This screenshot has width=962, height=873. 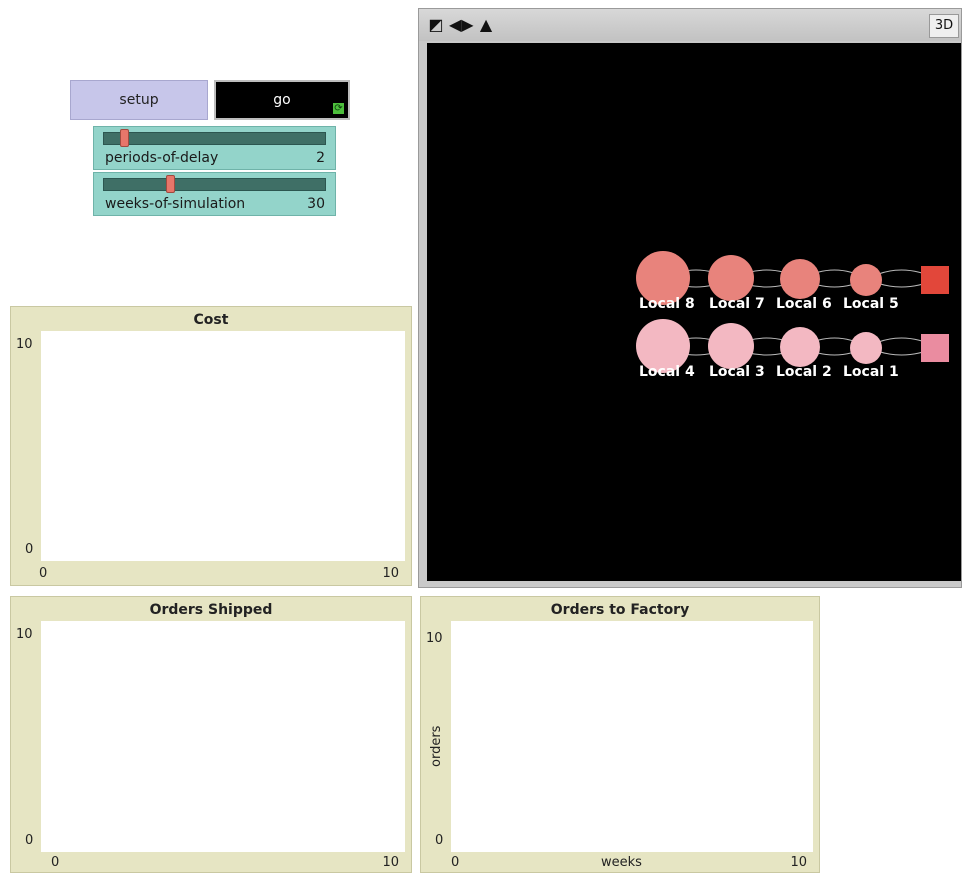 What do you see at coordinates (316, 204) in the screenshot?
I see `slider-value: 30` at bounding box center [316, 204].